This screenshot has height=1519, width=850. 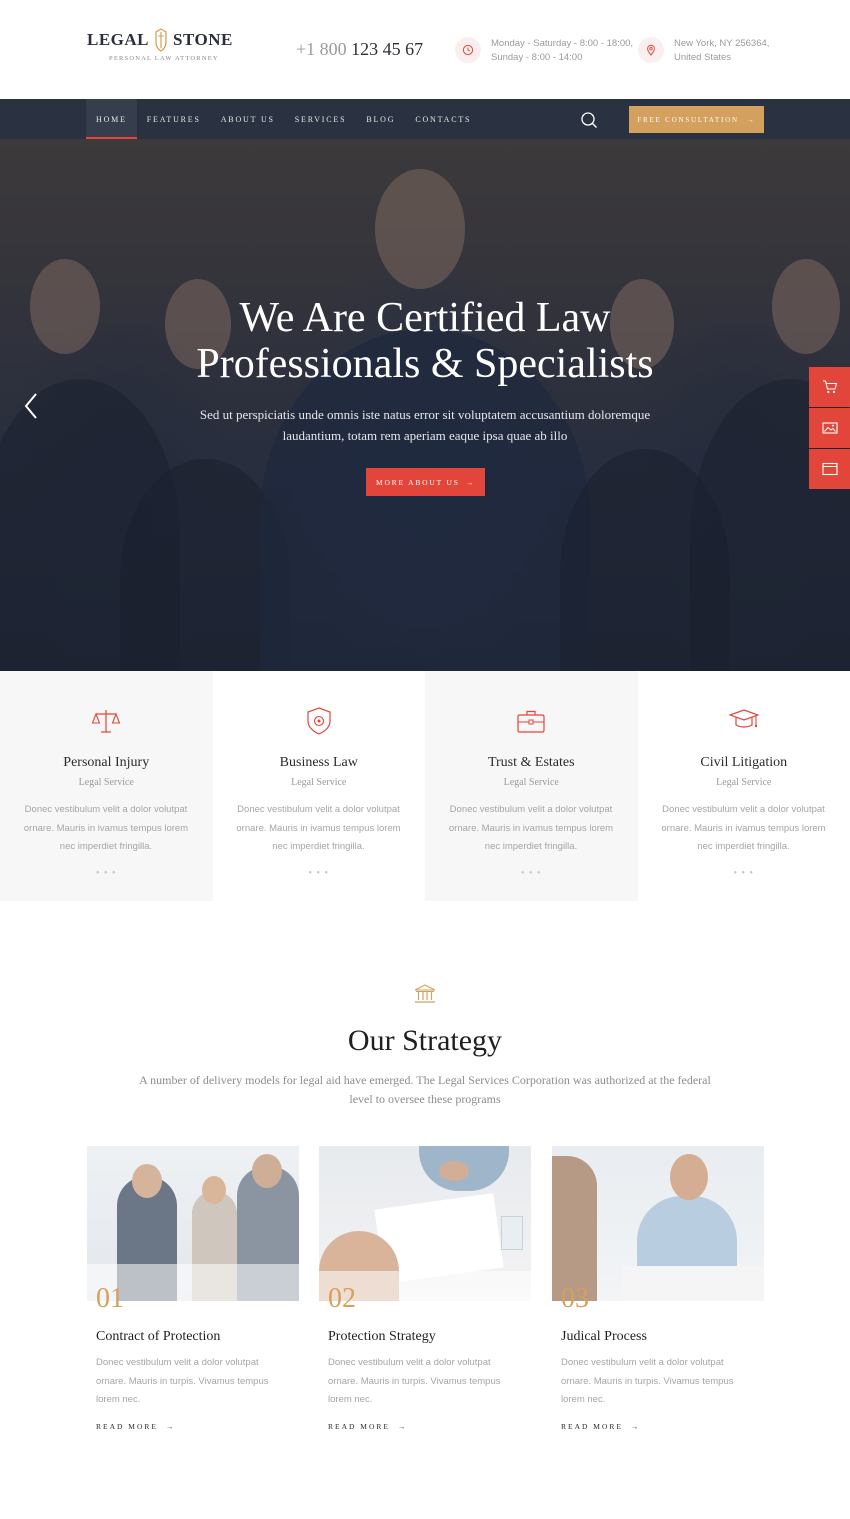 What do you see at coordinates (562, 43) in the screenshot?
I see `hours-line-1: Monday - Saturday - 8:00 - 18:00,` at bounding box center [562, 43].